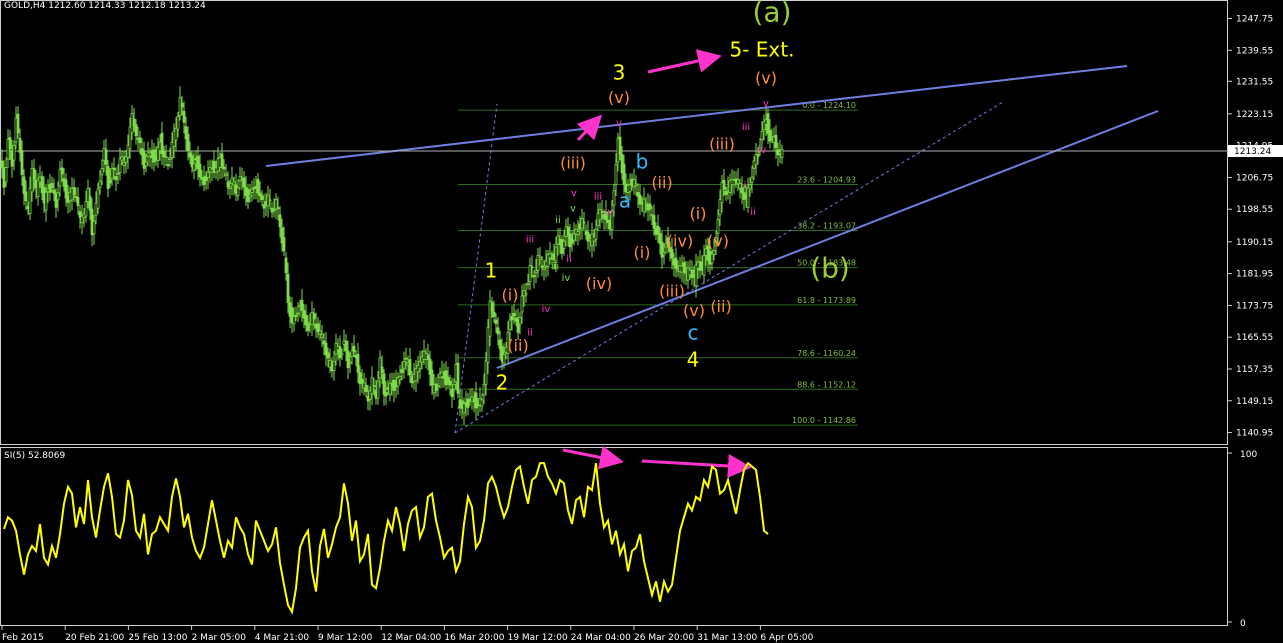  I want to click on fib-level-label: 88.6 - 1152.12, so click(826, 384).